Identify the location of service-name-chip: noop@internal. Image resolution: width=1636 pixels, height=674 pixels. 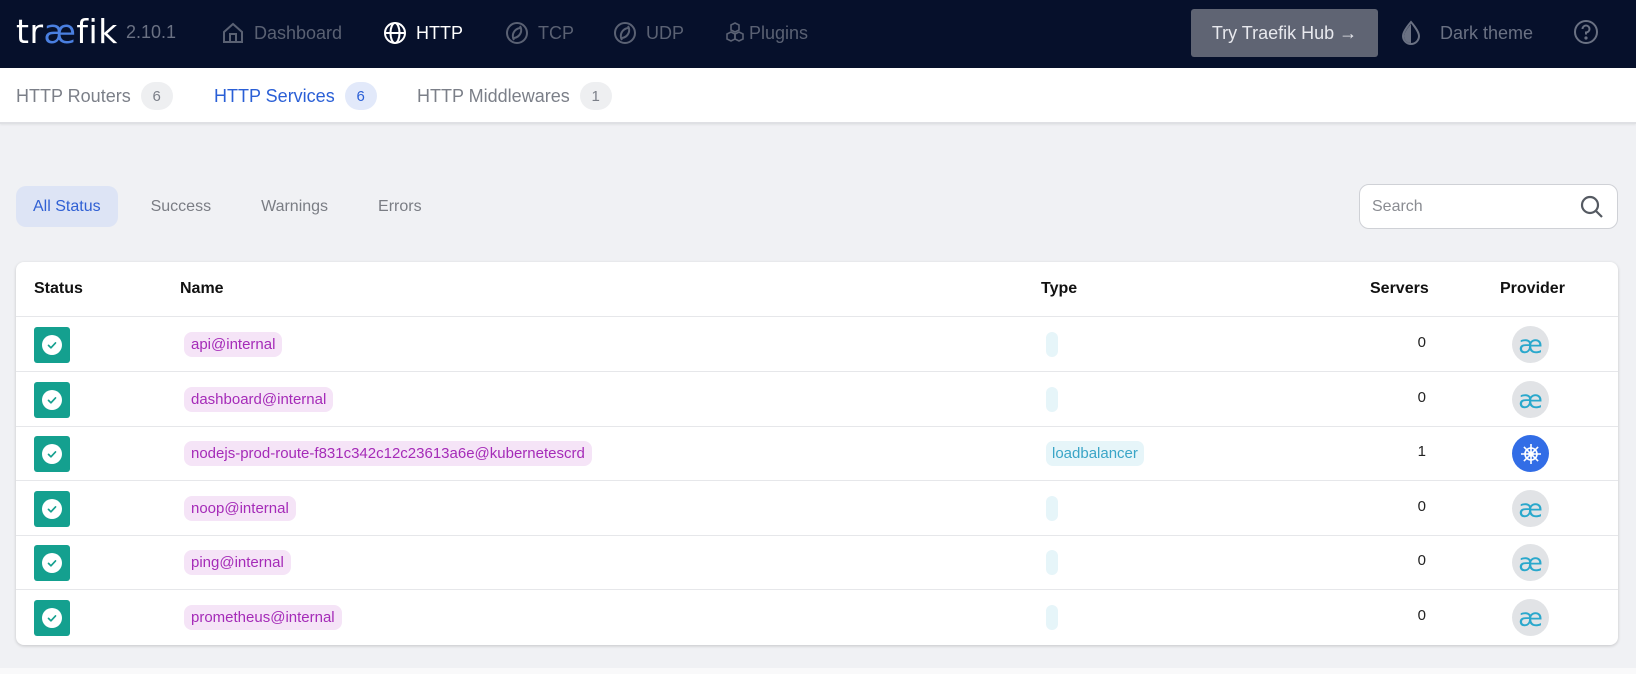
(240, 508).